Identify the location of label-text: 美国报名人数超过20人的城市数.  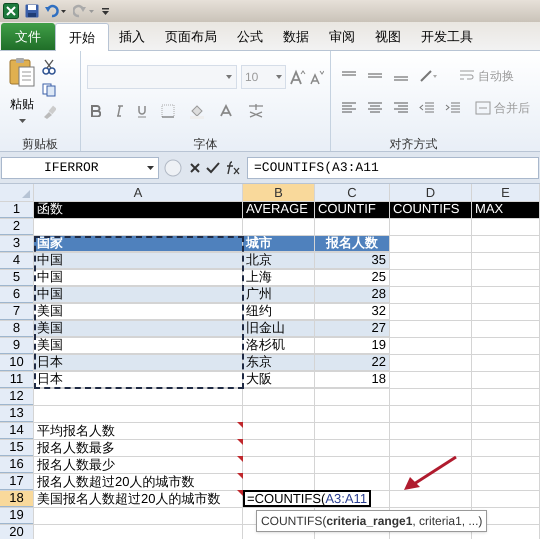
(128, 499).